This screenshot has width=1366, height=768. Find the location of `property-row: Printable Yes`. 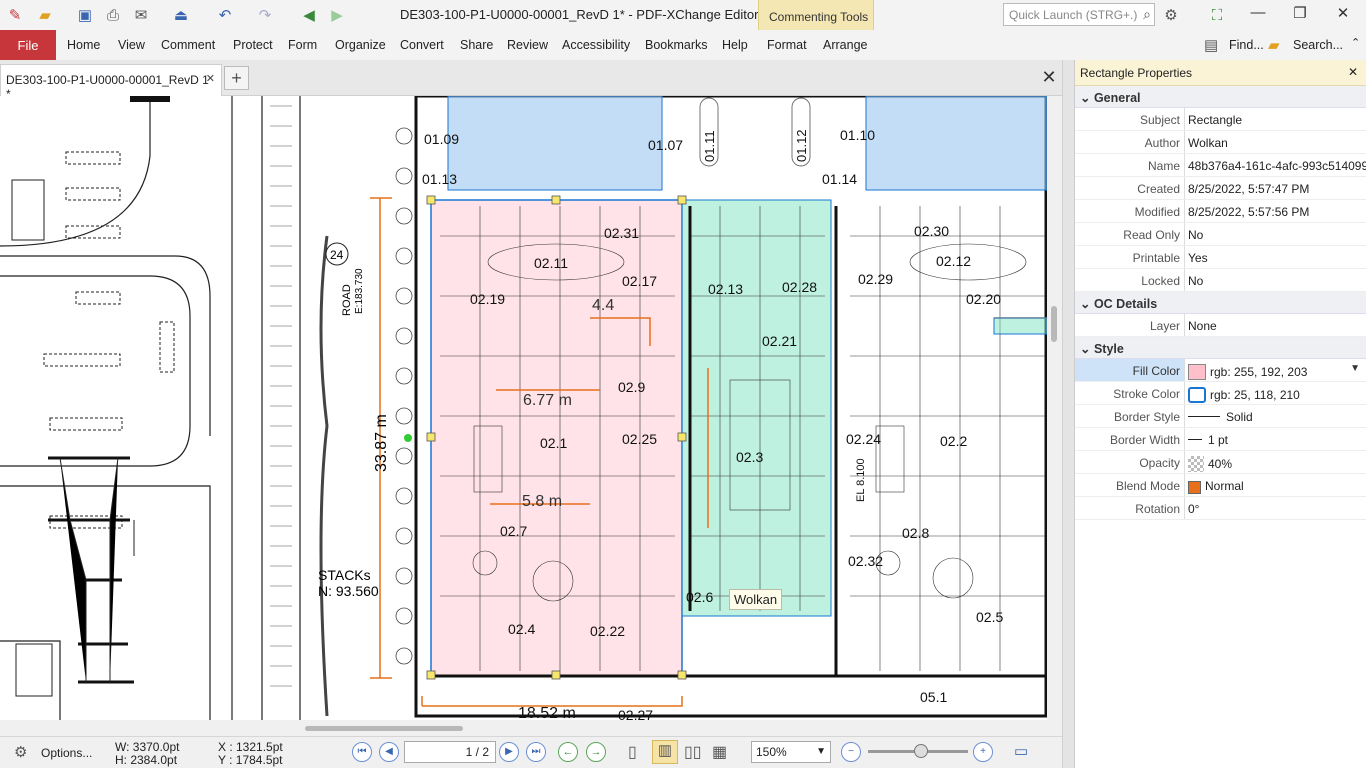

property-row: Printable Yes is located at coordinates (1220, 257).